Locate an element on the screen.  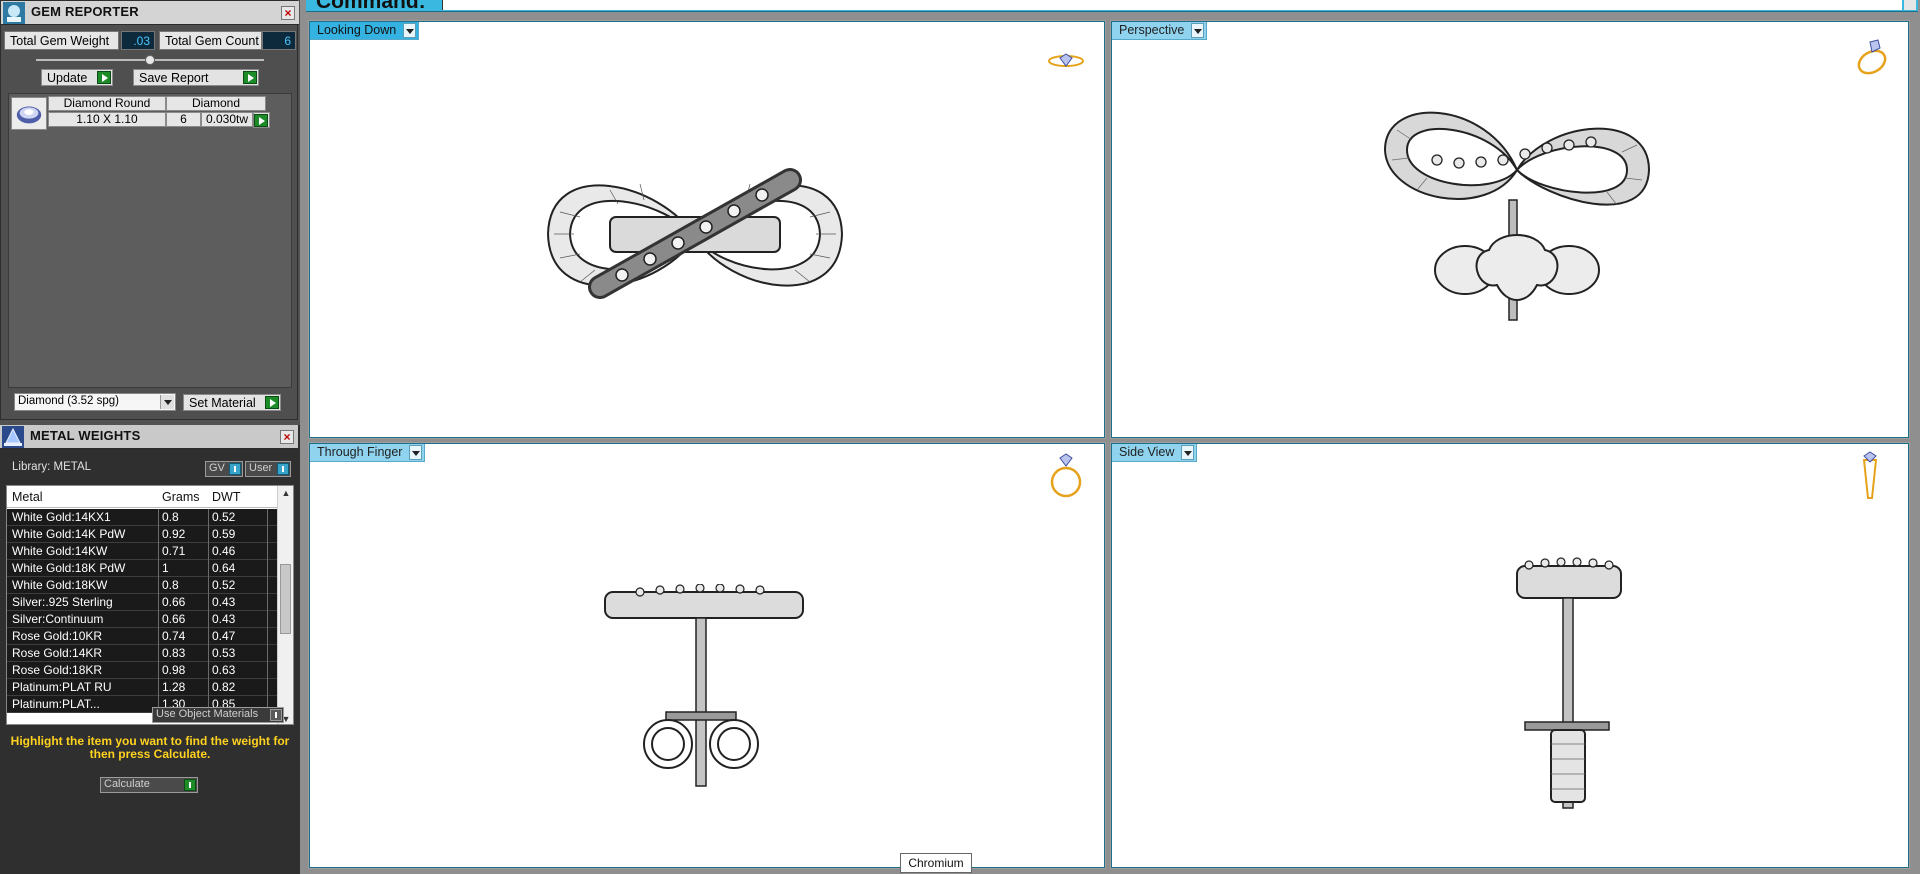
column-header-dwt: DWT is located at coordinates (226, 497).